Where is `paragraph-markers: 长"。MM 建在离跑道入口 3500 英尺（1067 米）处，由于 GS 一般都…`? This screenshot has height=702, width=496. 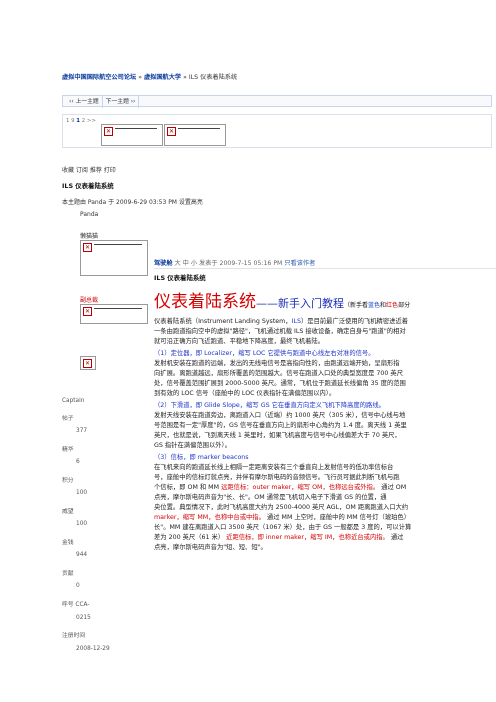
paragraph-markers: 长"。MM 建在离跑道入口 3500 英尺（1067 米）处，由于 GS 一般都… is located at coordinates (283, 527).